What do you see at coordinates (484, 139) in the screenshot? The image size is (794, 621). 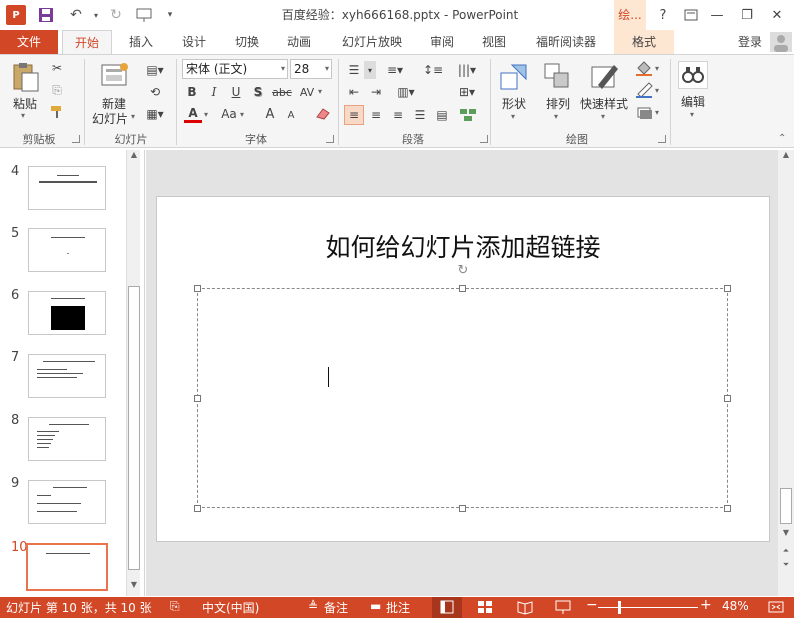 I see `paragraph-launcher-icon` at bounding box center [484, 139].